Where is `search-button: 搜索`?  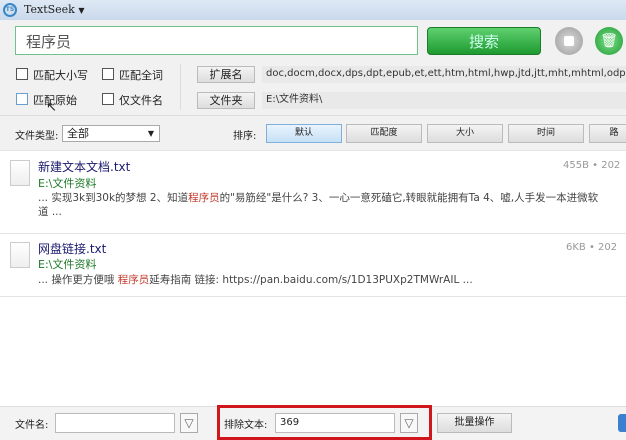 search-button: 搜索 is located at coordinates (484, 41).